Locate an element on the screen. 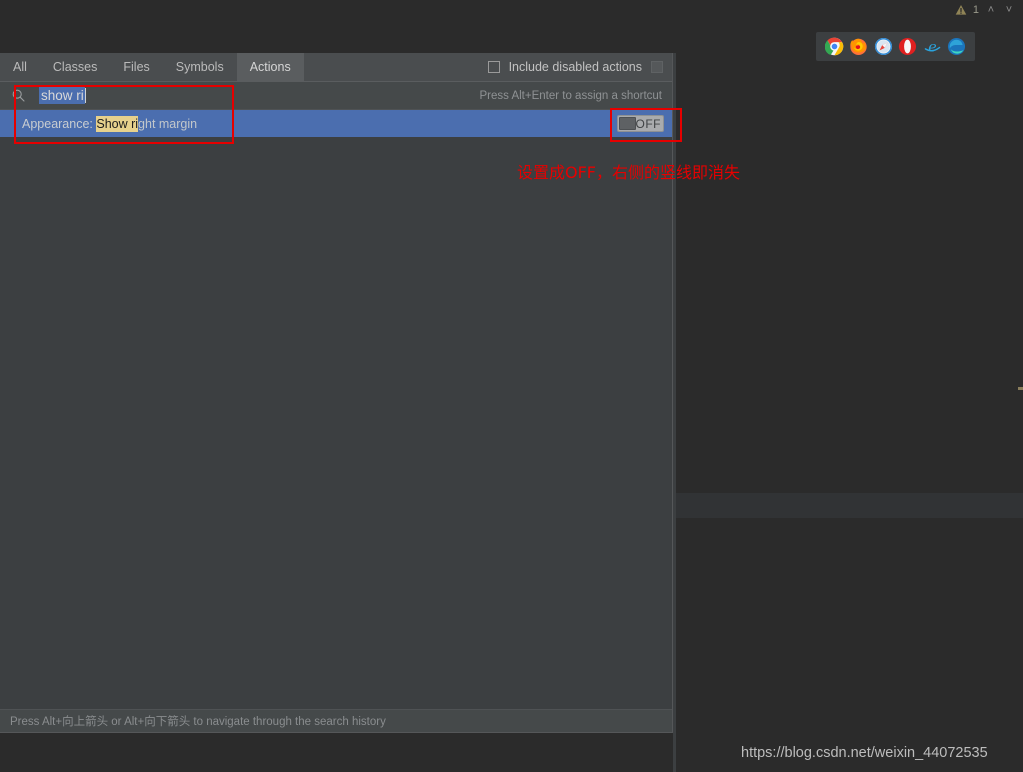  search-icon is located at coordinates (18, 95).